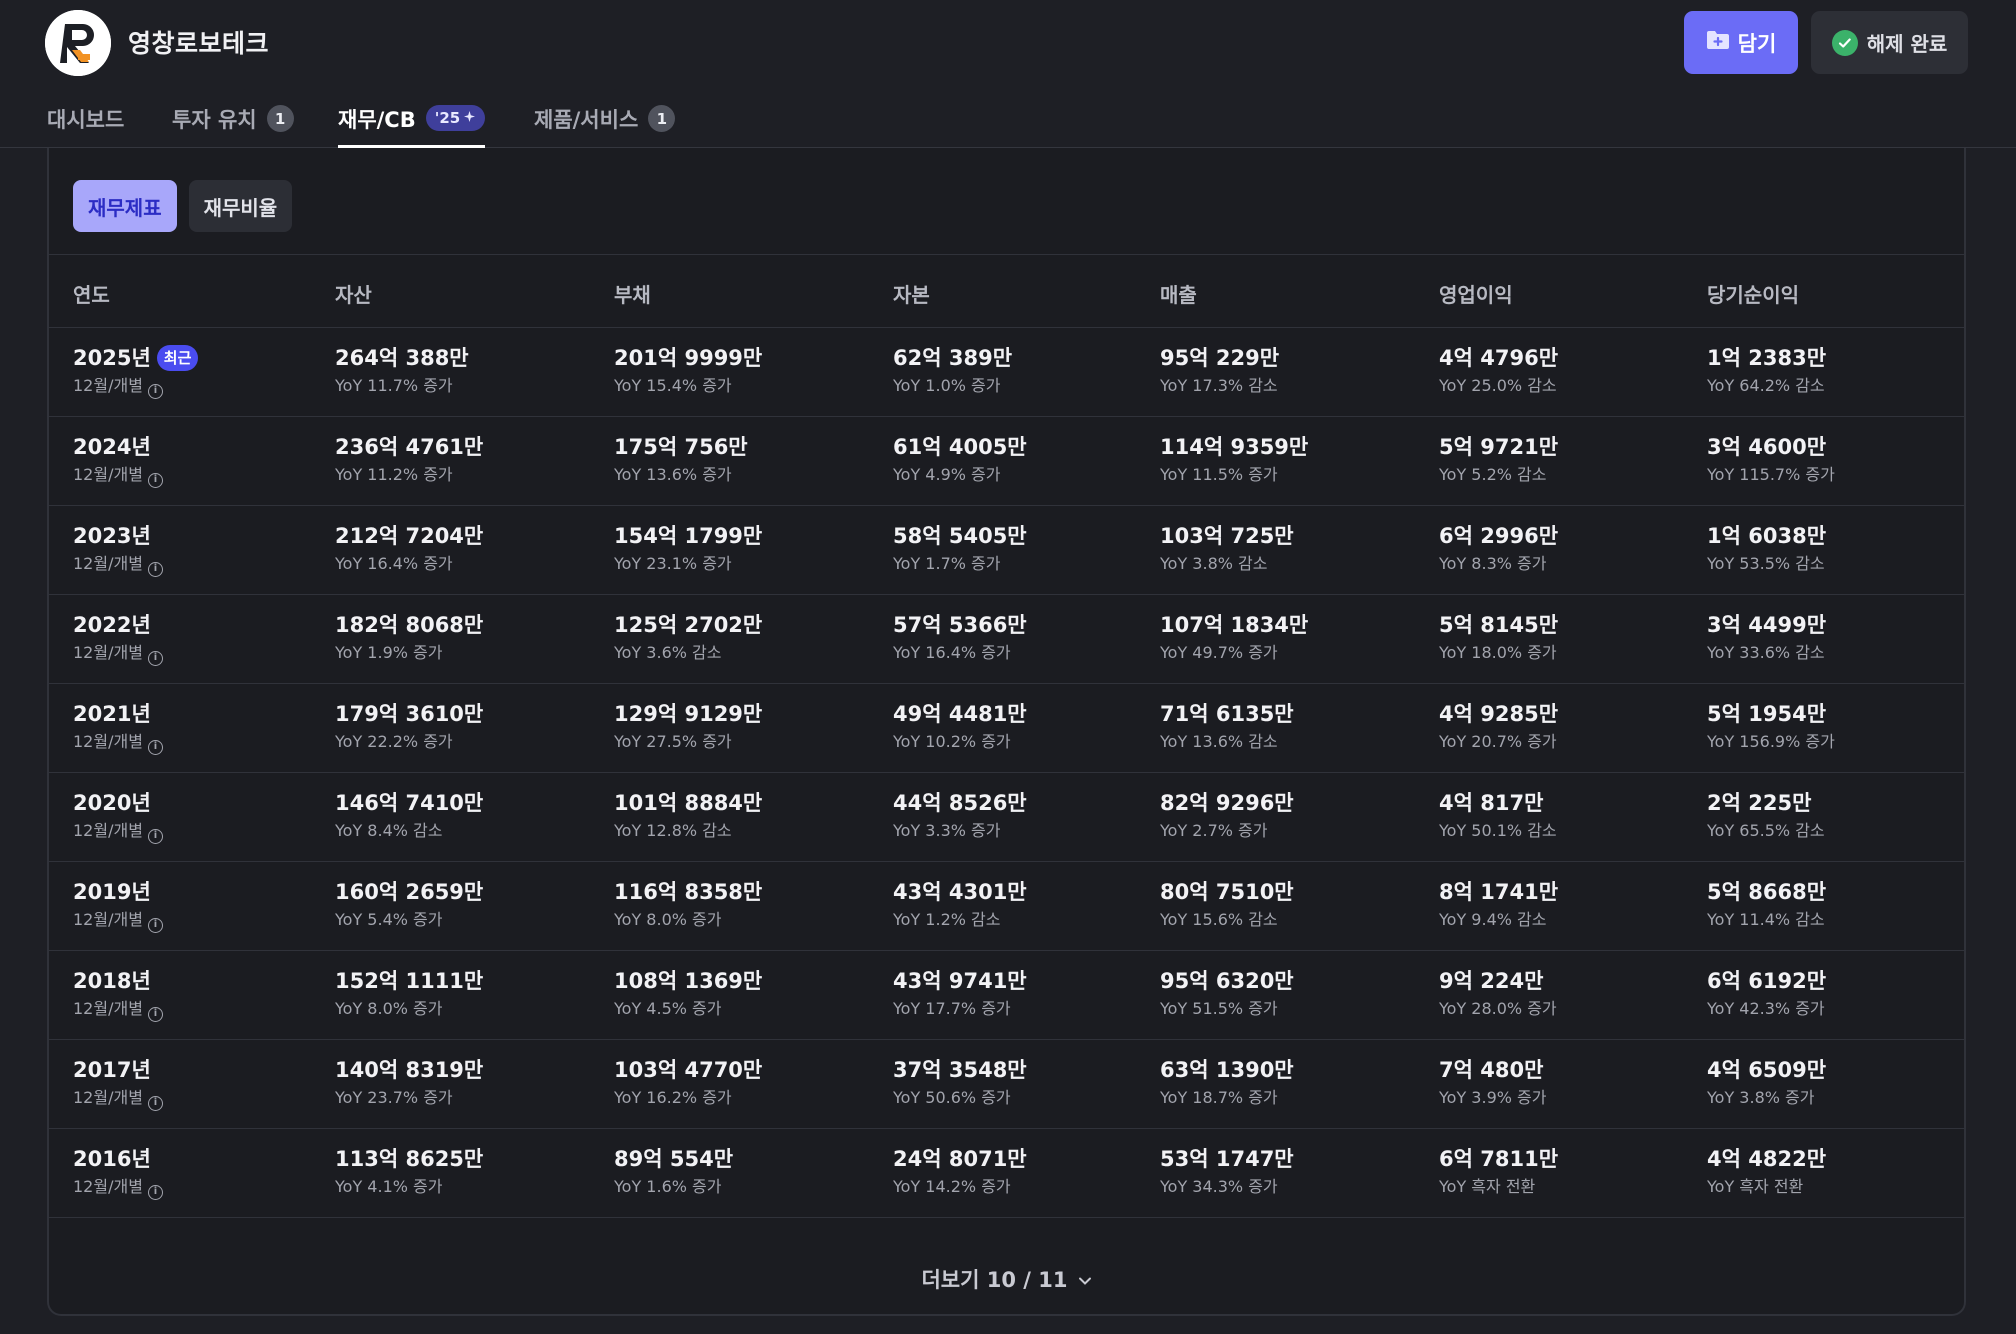 The height and width of the screenshot is (1334, 2016). Describe the element at coordinates (1498, 741) in the screenshot. I see `operating-income-yoy: YoY 20.7% 증가` at that location.